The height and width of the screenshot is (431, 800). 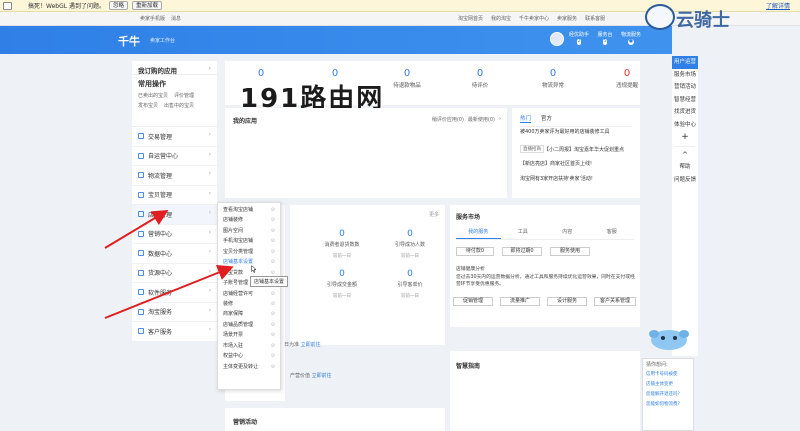 I want to click on chevron-right-icon: ›, so click(x=500, y=119).